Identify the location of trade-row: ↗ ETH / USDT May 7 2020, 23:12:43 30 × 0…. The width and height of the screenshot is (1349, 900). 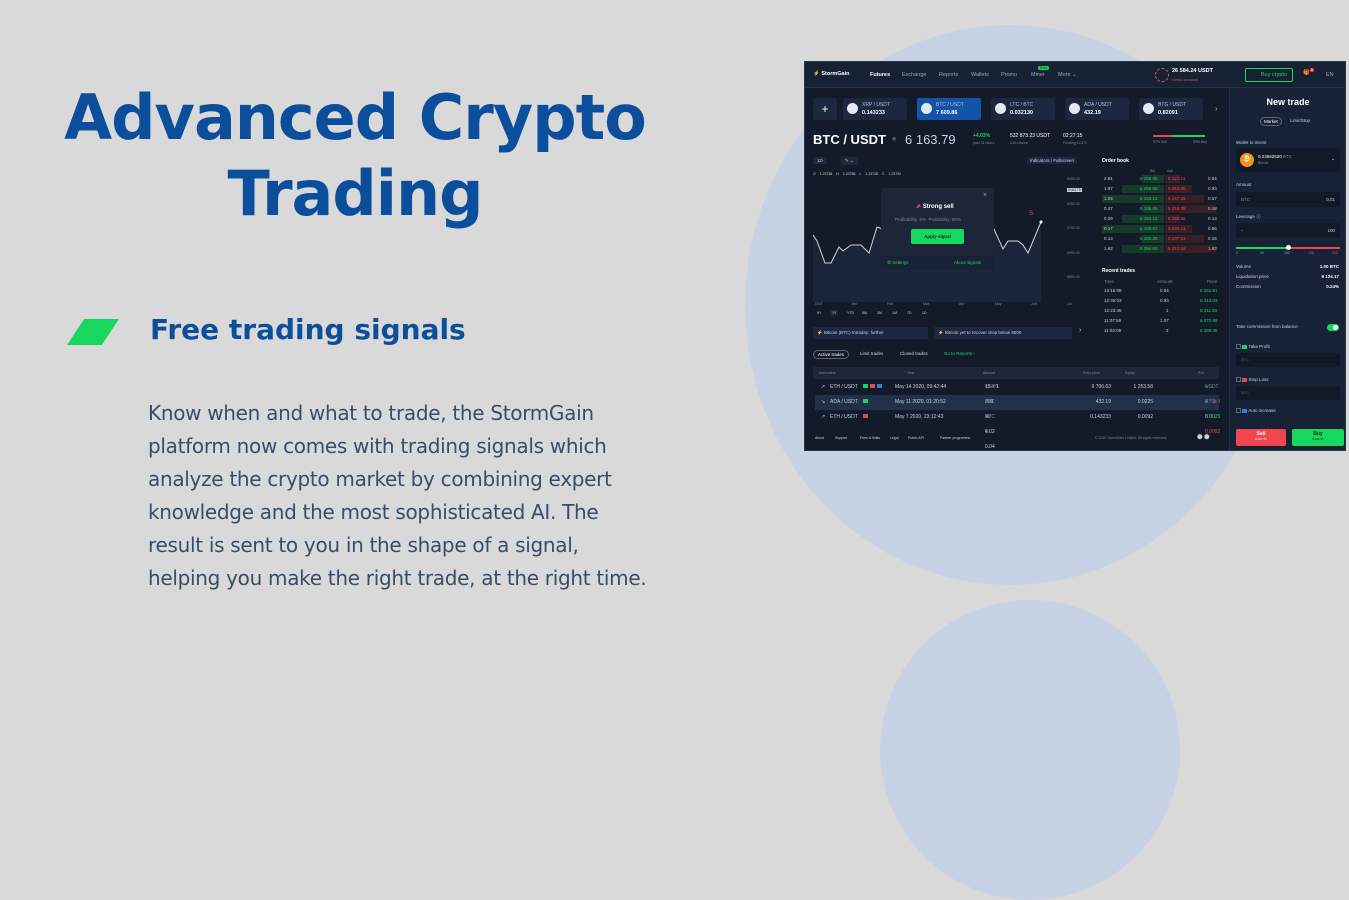
(1017, 430).